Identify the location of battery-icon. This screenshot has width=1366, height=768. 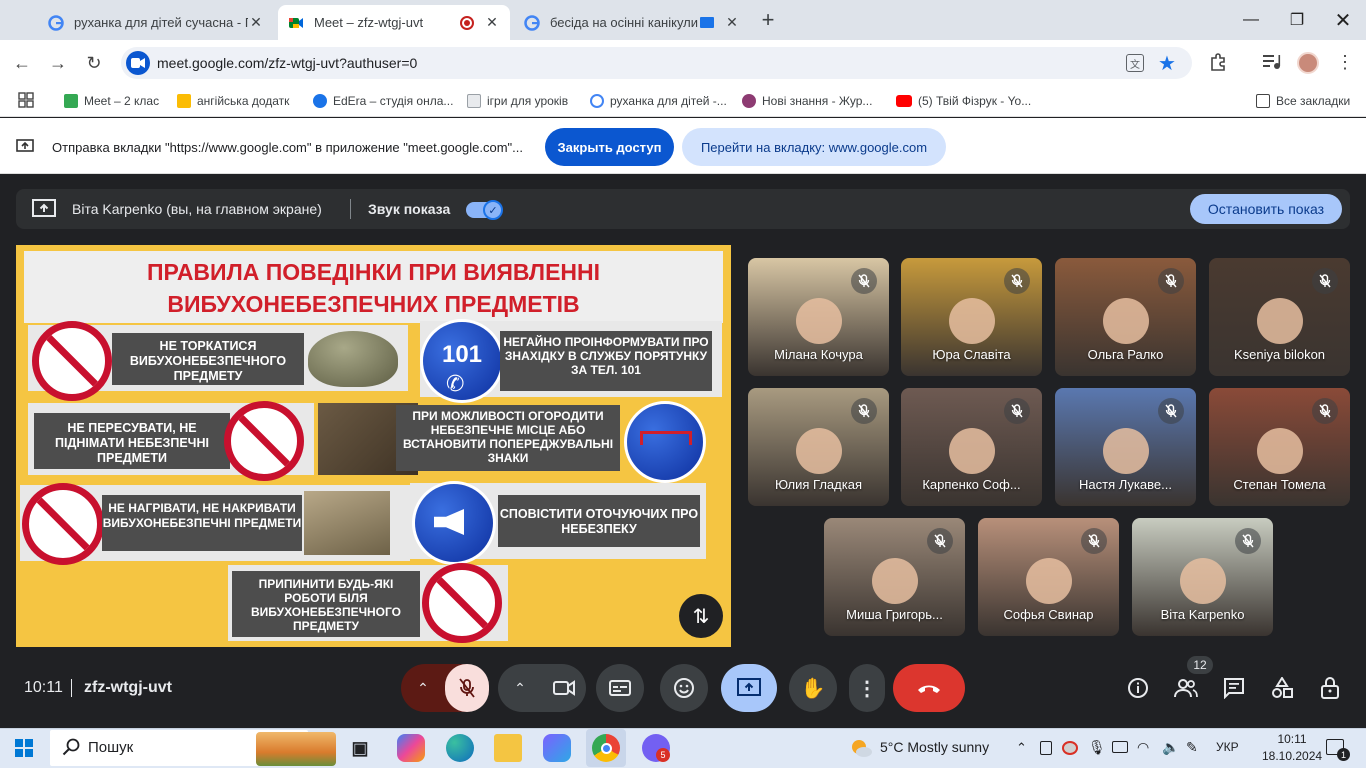
(1120, 747).